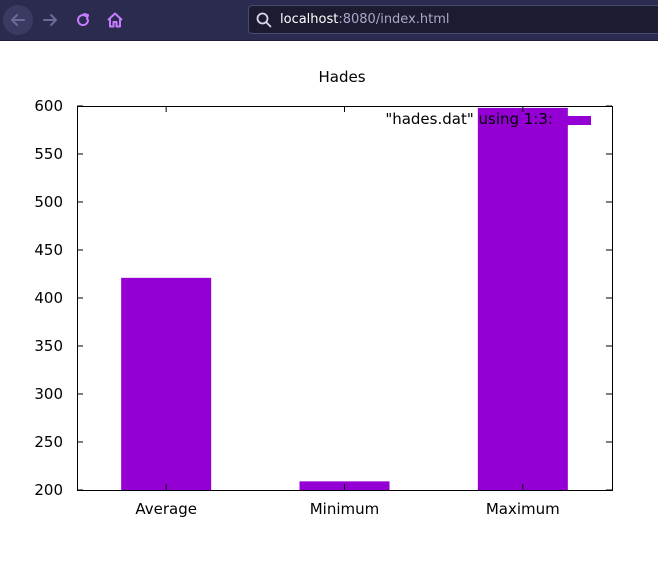 This screenshot has width=658, height=586. I want to click on y-tick-label: 600, so click(48, 106).